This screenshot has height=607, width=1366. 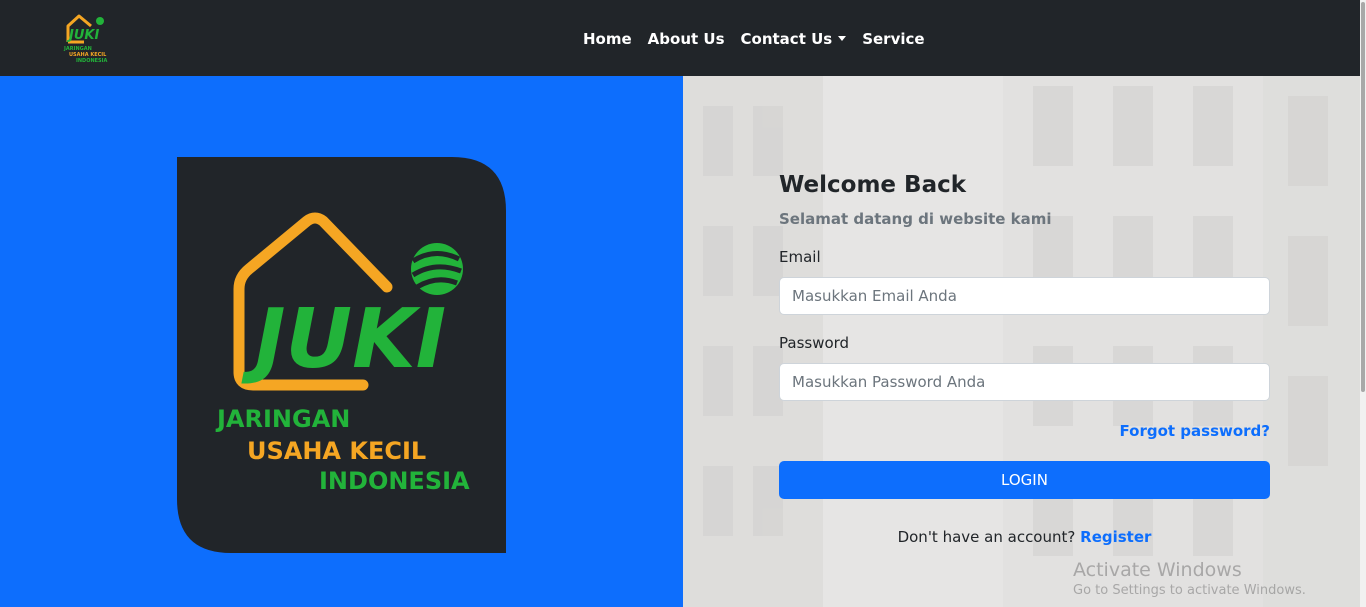 What do you see at coordinates (915, 219) in the screenshot?
I see `welcome-subtitle: Selamat datang di website kami` at bounding box center [915, 219].